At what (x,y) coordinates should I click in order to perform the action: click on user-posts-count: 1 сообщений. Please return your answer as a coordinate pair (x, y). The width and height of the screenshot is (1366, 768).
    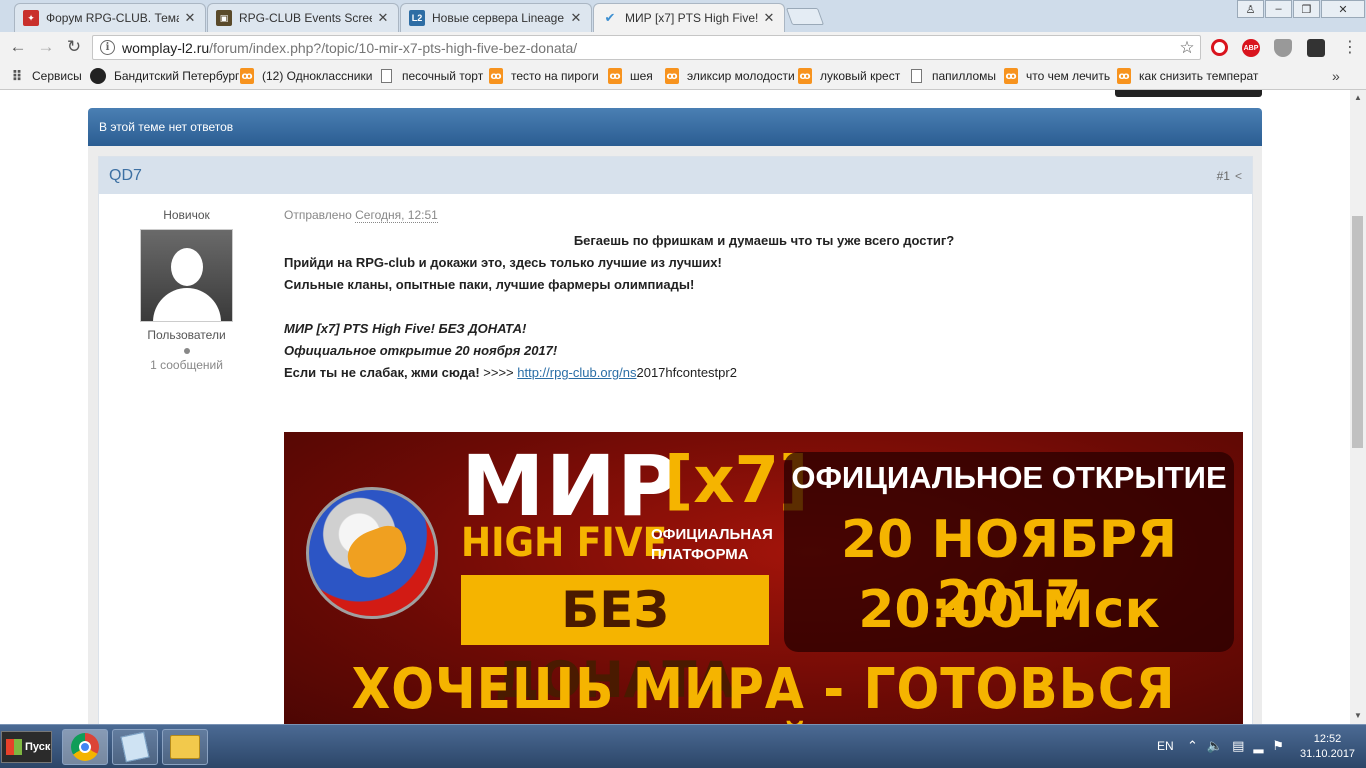
    Looking at the image, I should click on (186, 365).